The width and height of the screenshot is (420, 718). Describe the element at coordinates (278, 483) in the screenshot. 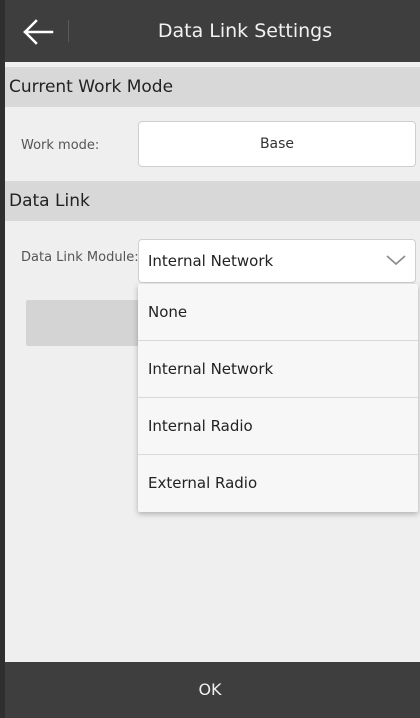

I see `dropdown-option-external-radio: External Radio` at that location.